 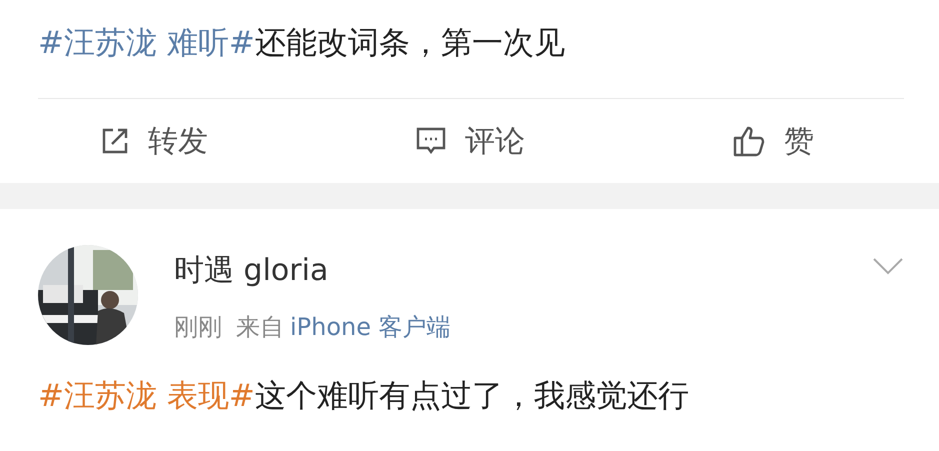 I want to click on timestamp: 刚刚, so click(x=198, y=327).